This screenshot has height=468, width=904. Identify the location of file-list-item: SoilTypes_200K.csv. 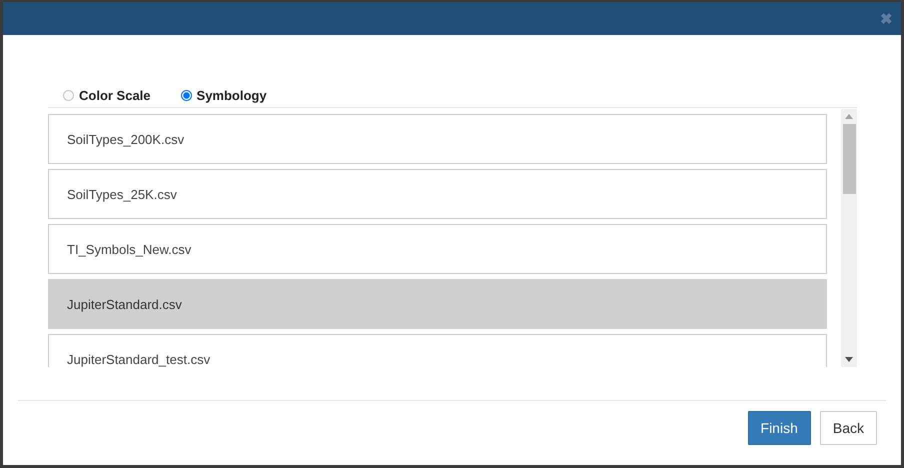
(437, 139).